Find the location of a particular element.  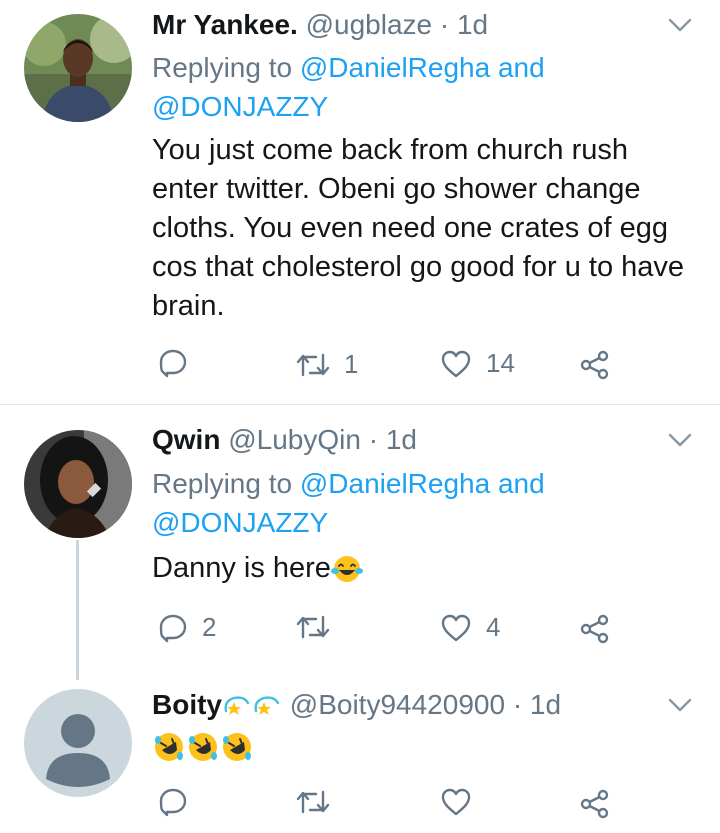

reply-count: 2 is located at coordinates (209, 627).